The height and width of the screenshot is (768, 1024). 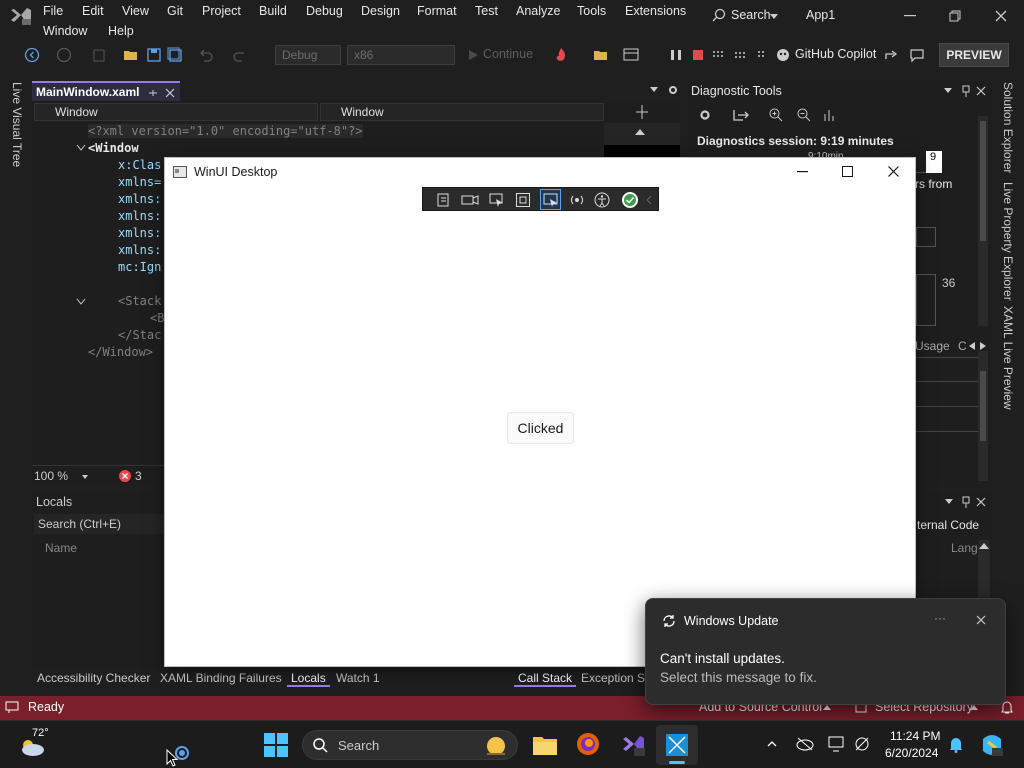 I want to click on diagnostics-lower-scrollbar, so click(x=983, y=416).